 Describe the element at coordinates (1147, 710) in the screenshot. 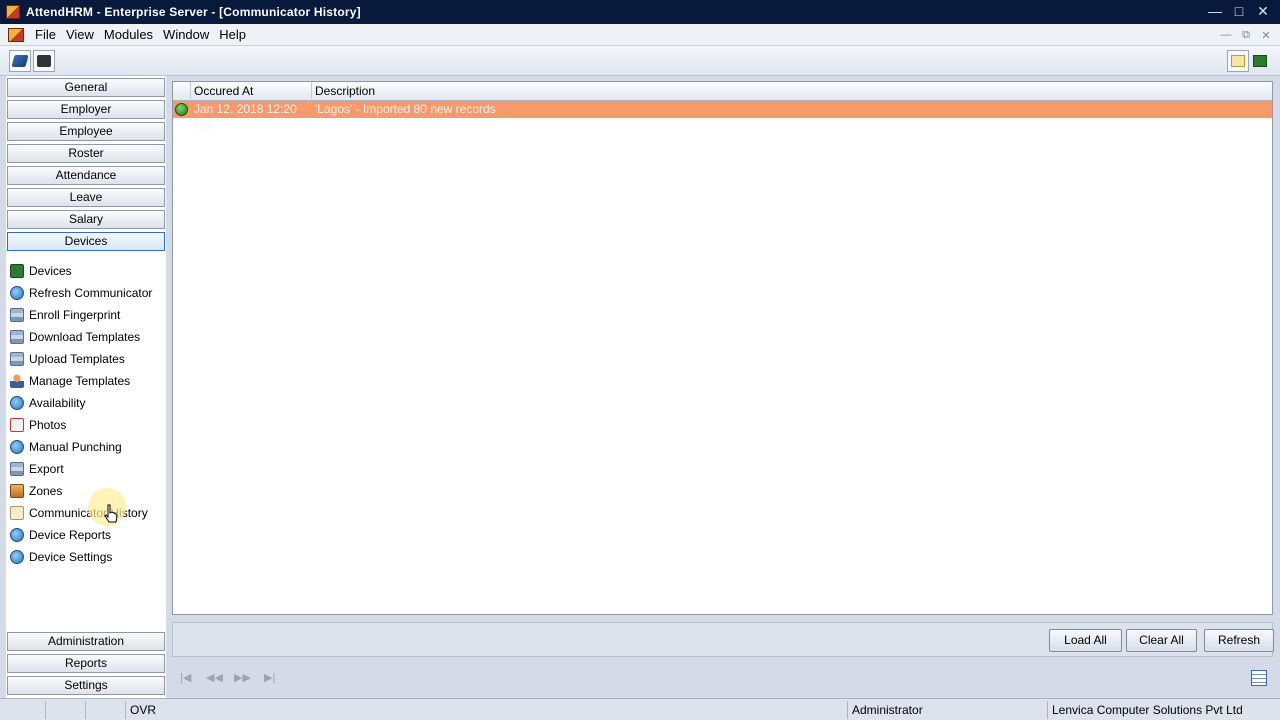

I see `status-company: Lenvica Computer Solutions Pvt Ltd` at that location.